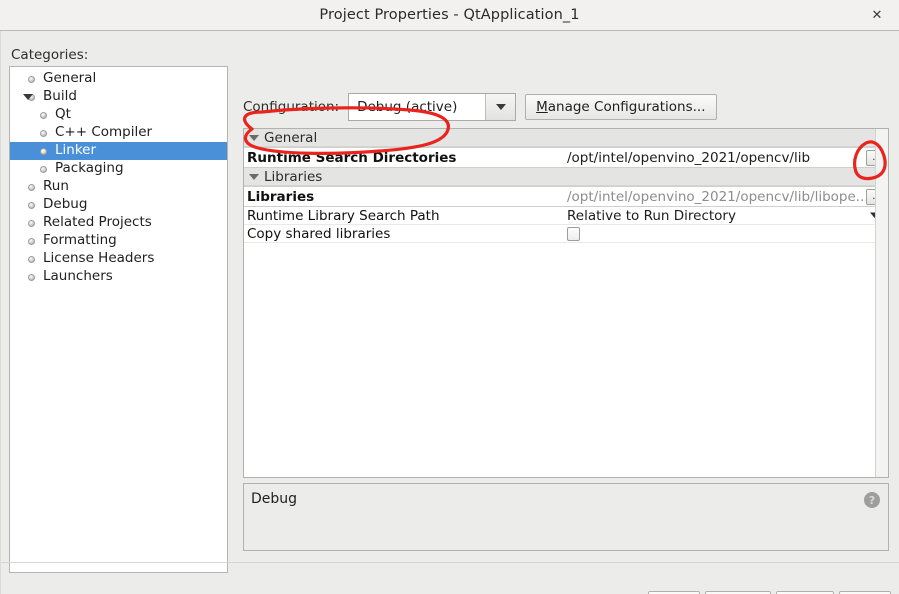 This screenshot has width=899, height=594. I want to click on title-bar: Project Properties - QtApplication_1 ✕, so click(449, 15).